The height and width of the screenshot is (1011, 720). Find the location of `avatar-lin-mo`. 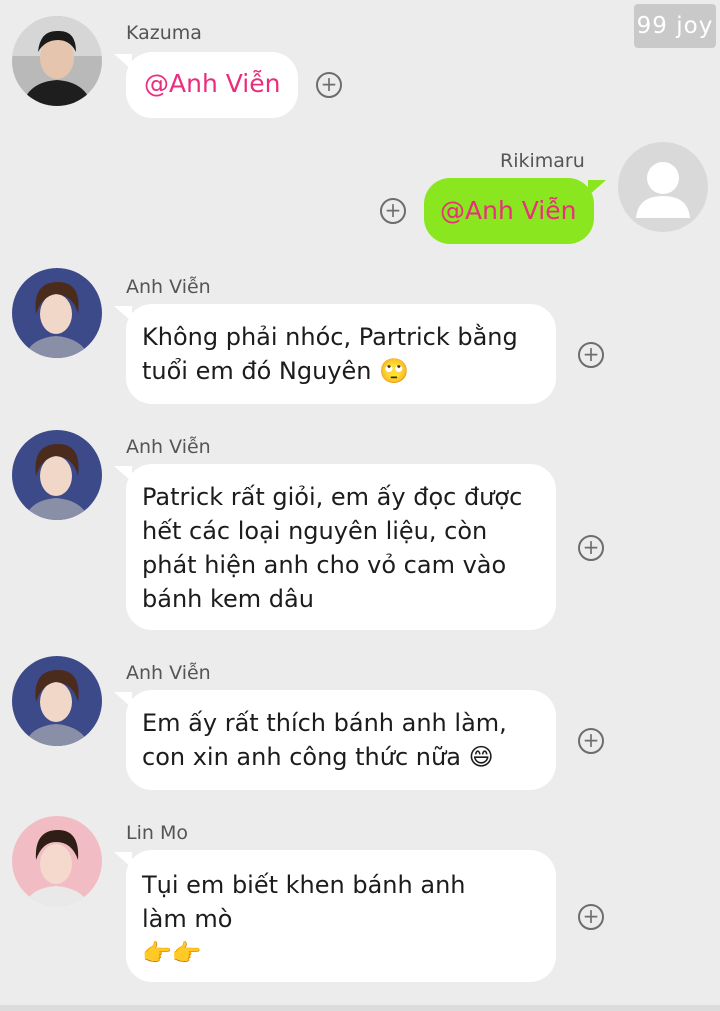

avatar-lin-mo is located at coordinates (57, 861).